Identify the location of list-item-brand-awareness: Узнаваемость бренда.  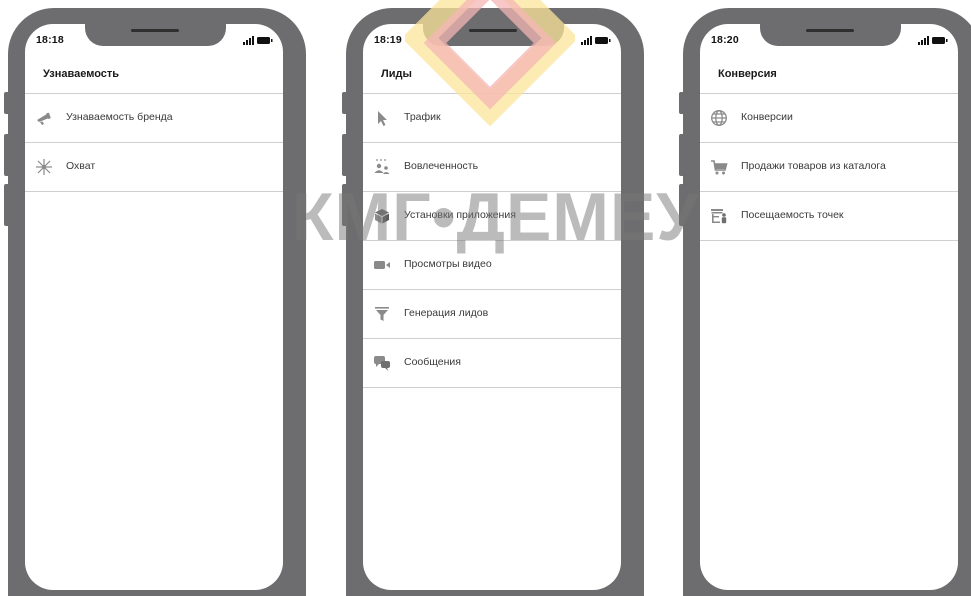
(154, 118).